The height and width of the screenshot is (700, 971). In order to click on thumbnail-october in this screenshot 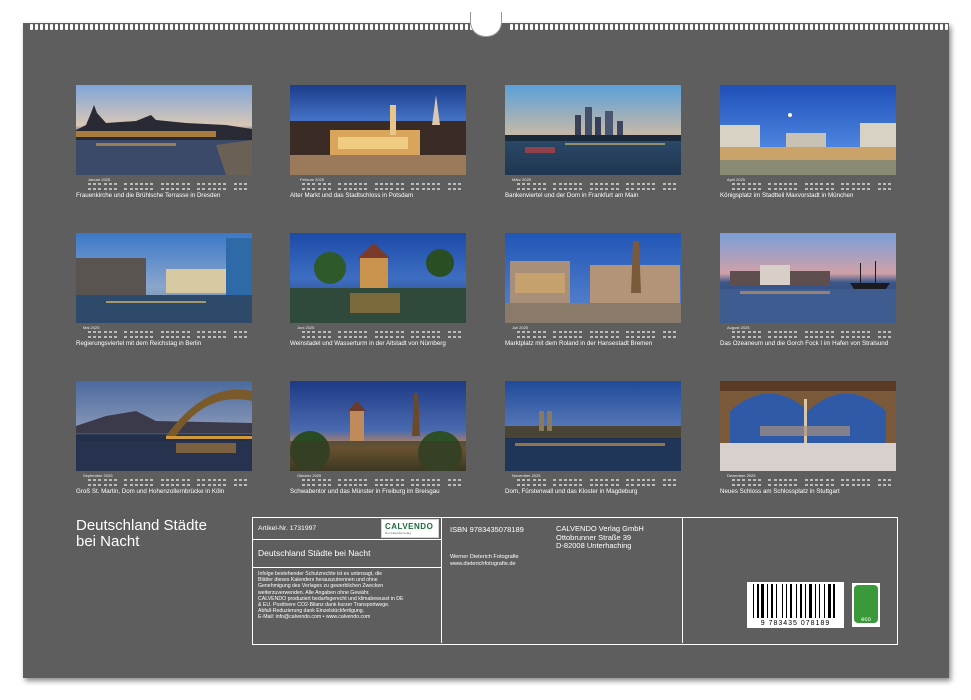, I will do `click(378, 426)`.